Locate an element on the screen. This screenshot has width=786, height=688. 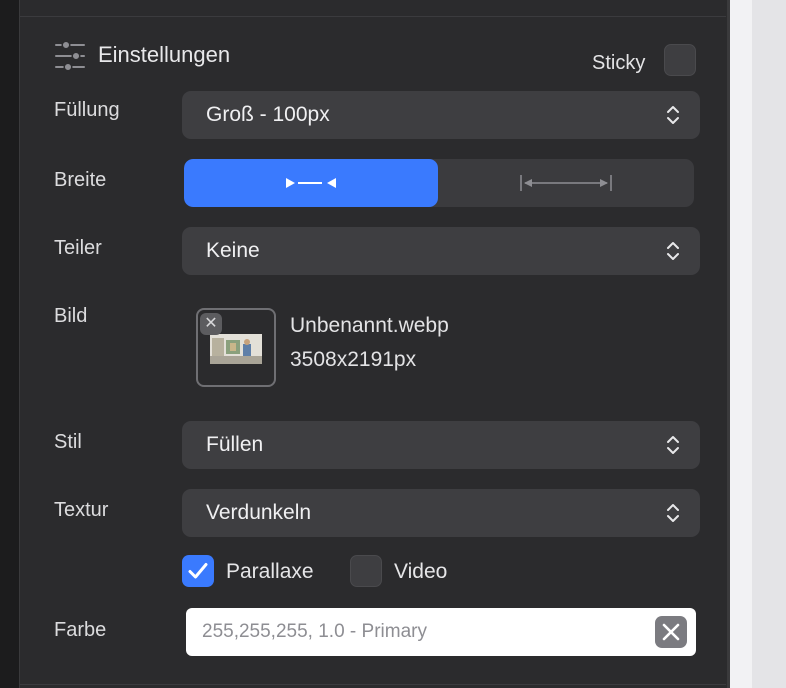
parallaxe-checkbox is located at coordinates (198, 571).